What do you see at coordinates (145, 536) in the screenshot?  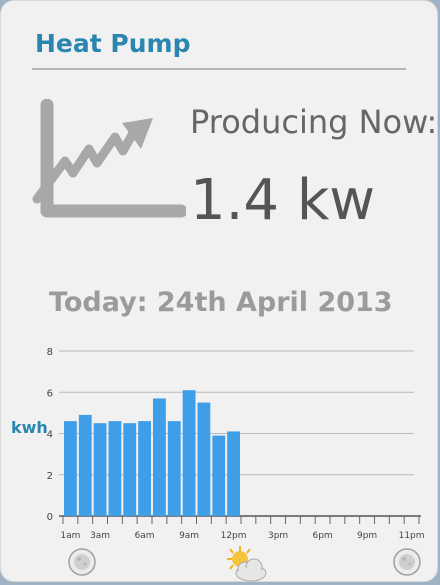 I see `chart-x-tick-label: 6am` at bounding box center [145, 536].